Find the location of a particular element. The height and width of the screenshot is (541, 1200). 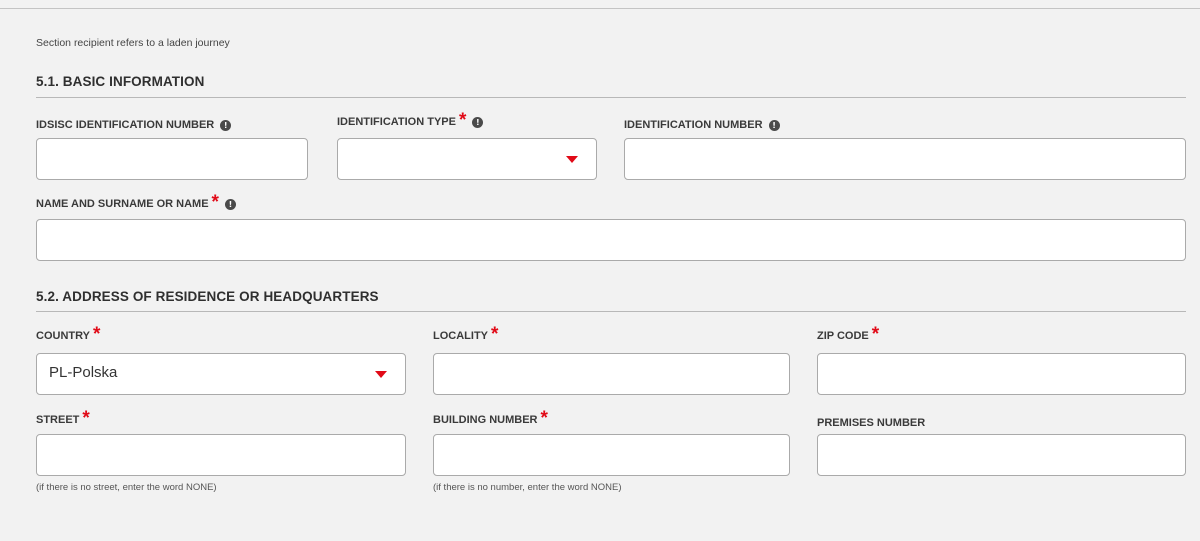

country-label-text: COUNTRY is located at coordinates (63, 336).